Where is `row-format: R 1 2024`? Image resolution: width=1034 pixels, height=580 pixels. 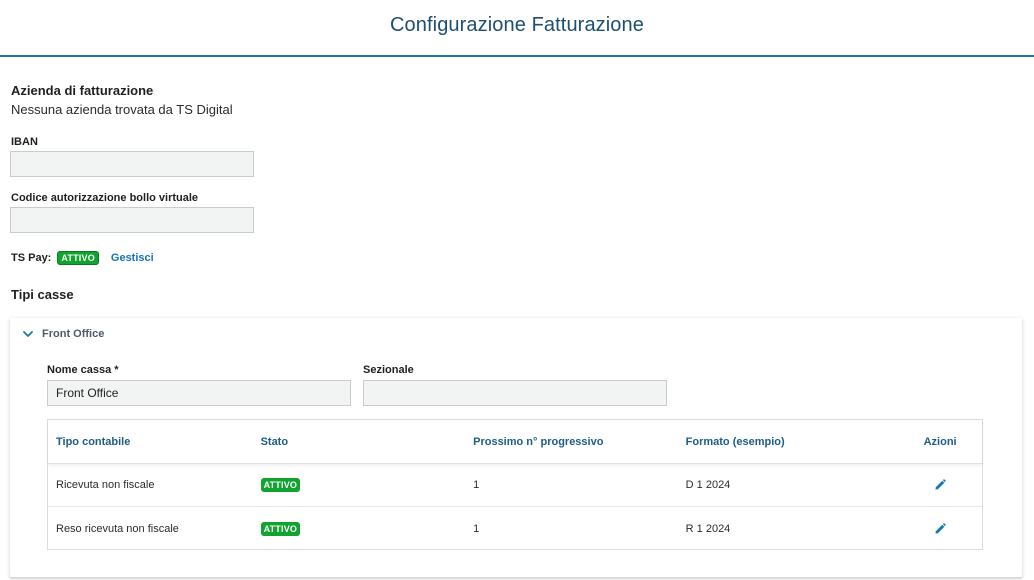
row-format: R 1 2024 is located at coordinates (708, 528).